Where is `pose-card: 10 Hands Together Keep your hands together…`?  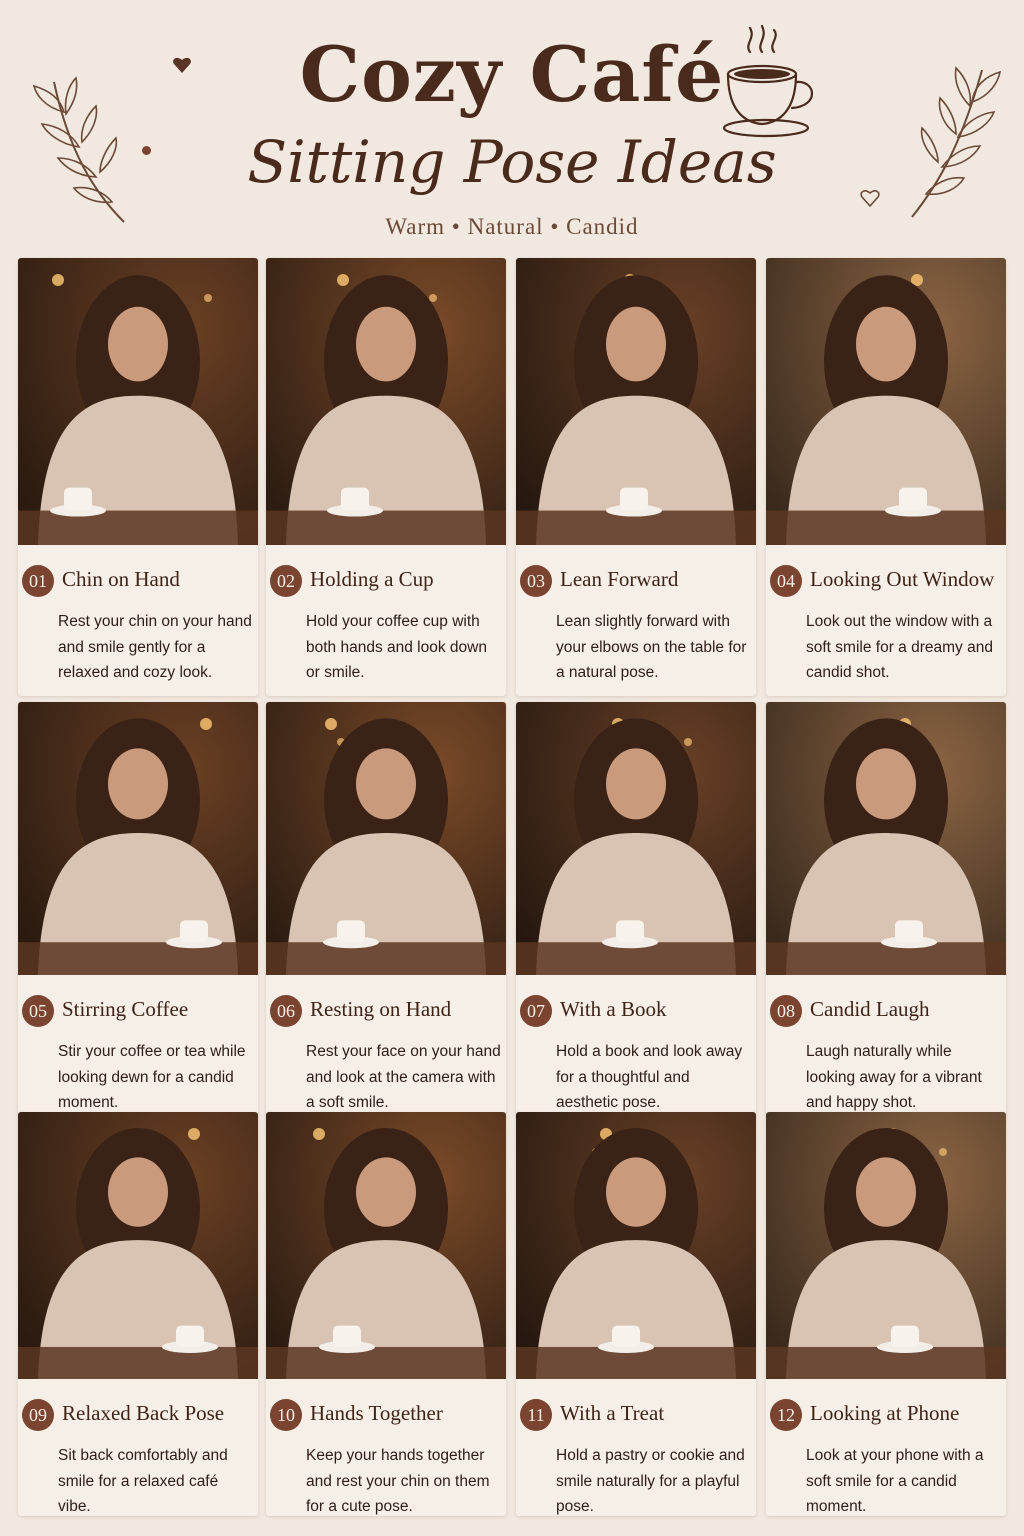 pose-card: 10 Hands Together Keep your hands together… is located at coordinates (386, 1314).